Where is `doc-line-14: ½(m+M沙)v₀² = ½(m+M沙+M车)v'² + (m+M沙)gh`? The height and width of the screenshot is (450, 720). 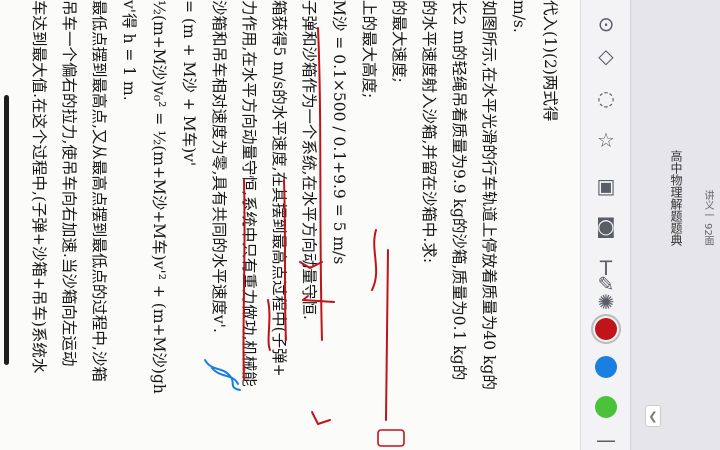
doc-line-14: ½(m+M沙)v₀² = ½(m+M沙+M车)v'² + (m+M沙)gh is located at coordinates (159, 197).